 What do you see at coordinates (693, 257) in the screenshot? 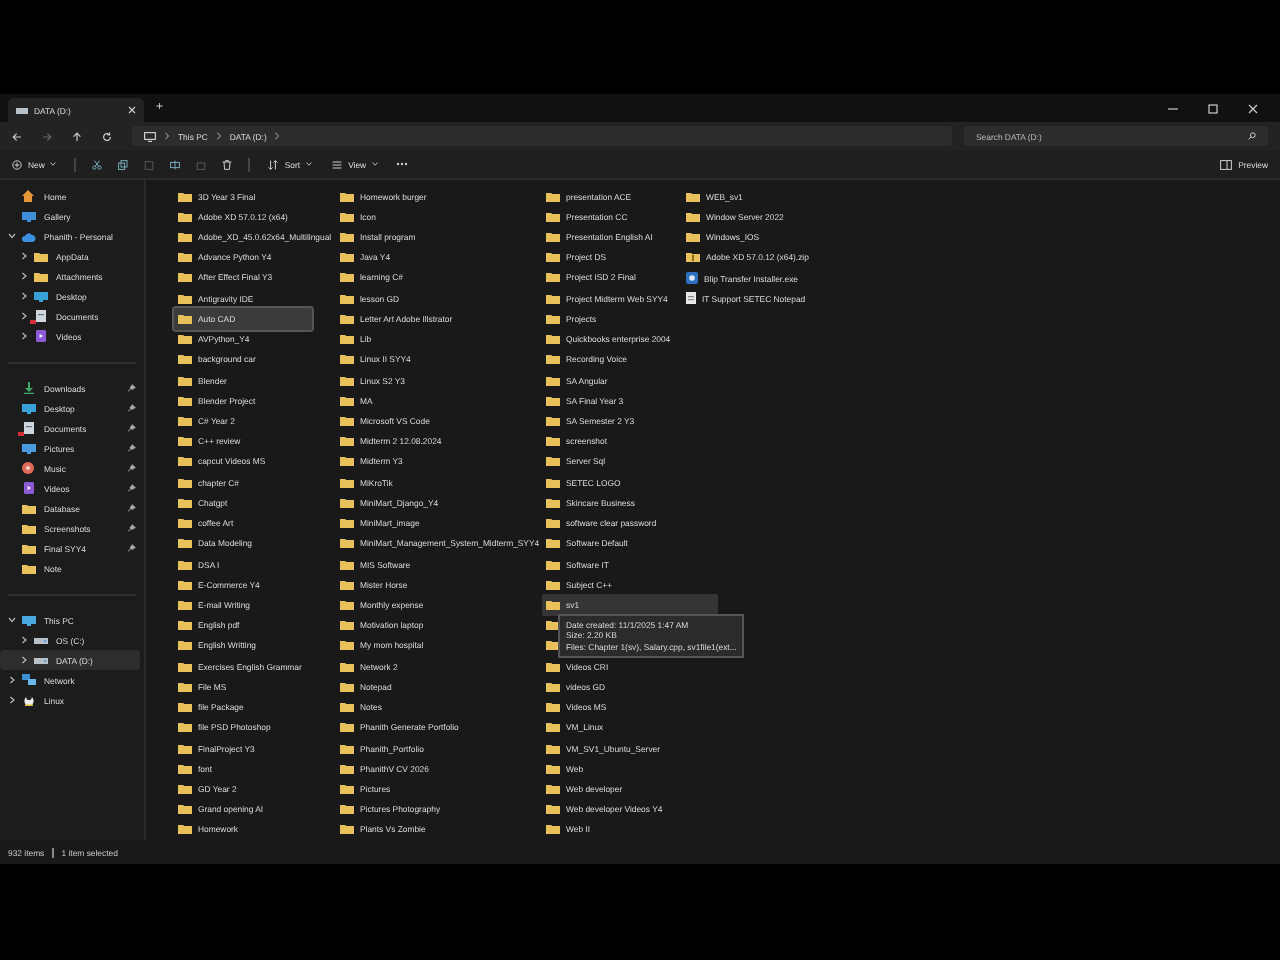
I see `zip-folder-icon` at bounding box center [693, 257].